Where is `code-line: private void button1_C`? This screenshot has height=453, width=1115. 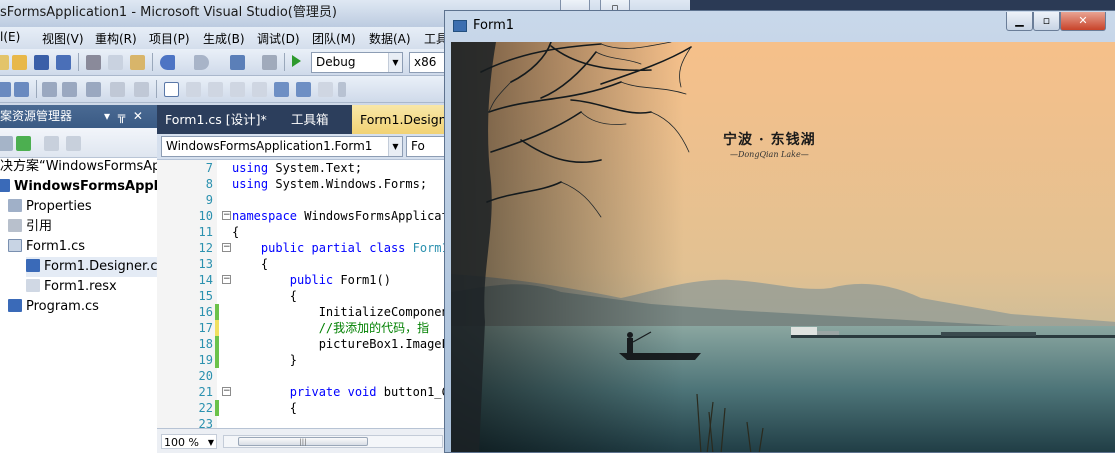 code-line: private void button1_C is located at coordinates (339, 392).